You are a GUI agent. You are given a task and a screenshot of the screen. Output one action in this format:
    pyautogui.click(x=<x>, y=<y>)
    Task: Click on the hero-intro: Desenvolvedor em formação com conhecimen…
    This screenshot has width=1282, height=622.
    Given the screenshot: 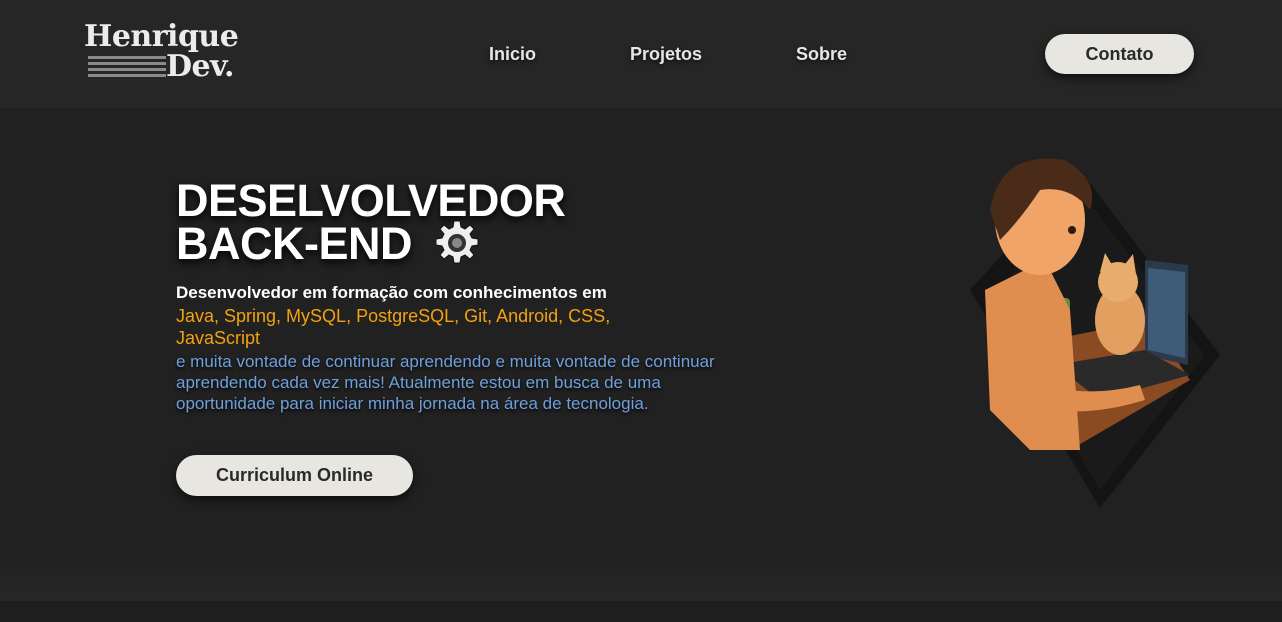 What is the action you would take?
    pyautogui.click(x=391, y=292)
    